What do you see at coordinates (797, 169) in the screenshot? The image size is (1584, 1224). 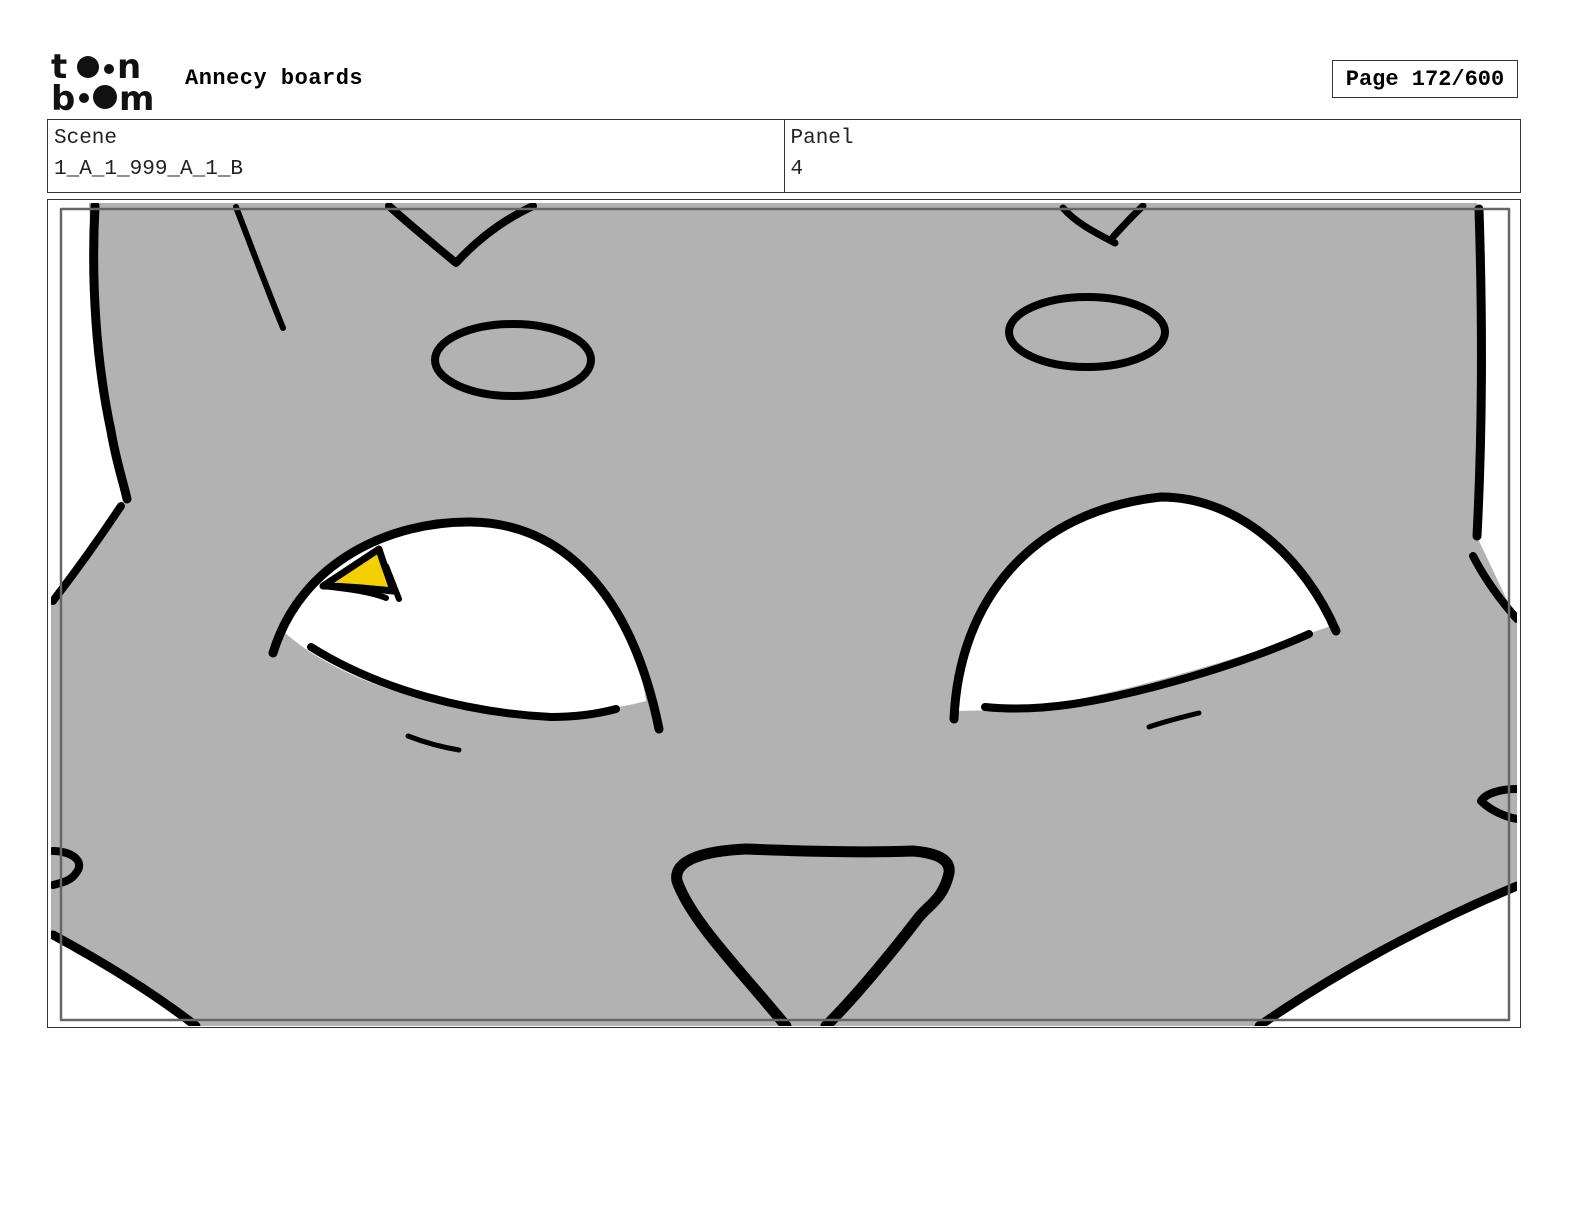 I see `panel-value: 4` at bounding box center [797, 169].